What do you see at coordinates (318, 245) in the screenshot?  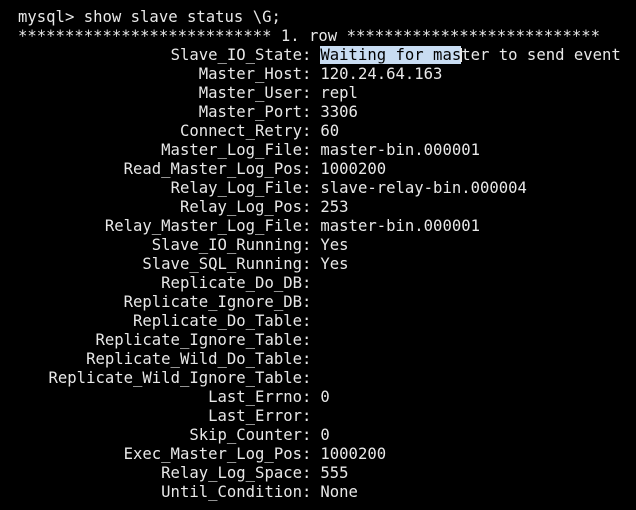 I see `status-field-slave-io-running: Slave_IO_Running: Yes` at bounding box center [318, 245].